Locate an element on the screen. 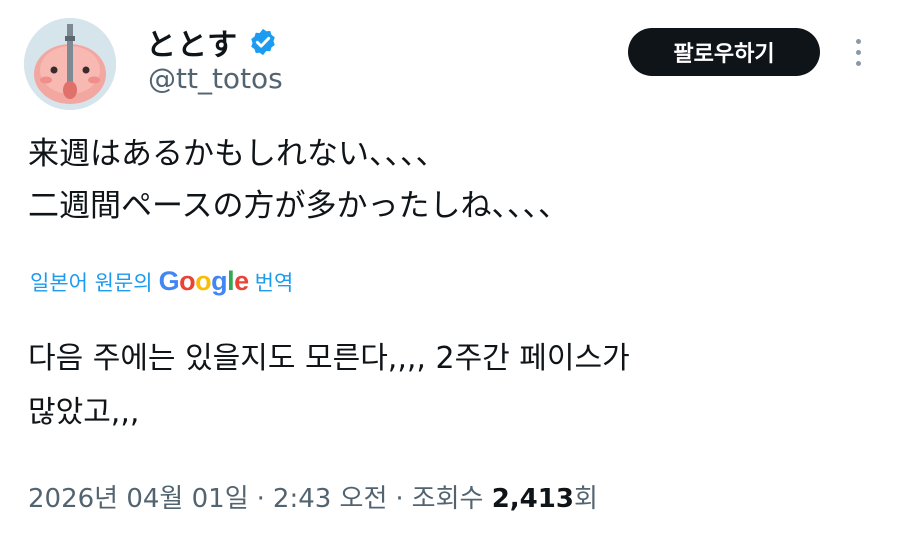 This screenshot has height=537, width=900. avatar is located at coordinates (70, 64).